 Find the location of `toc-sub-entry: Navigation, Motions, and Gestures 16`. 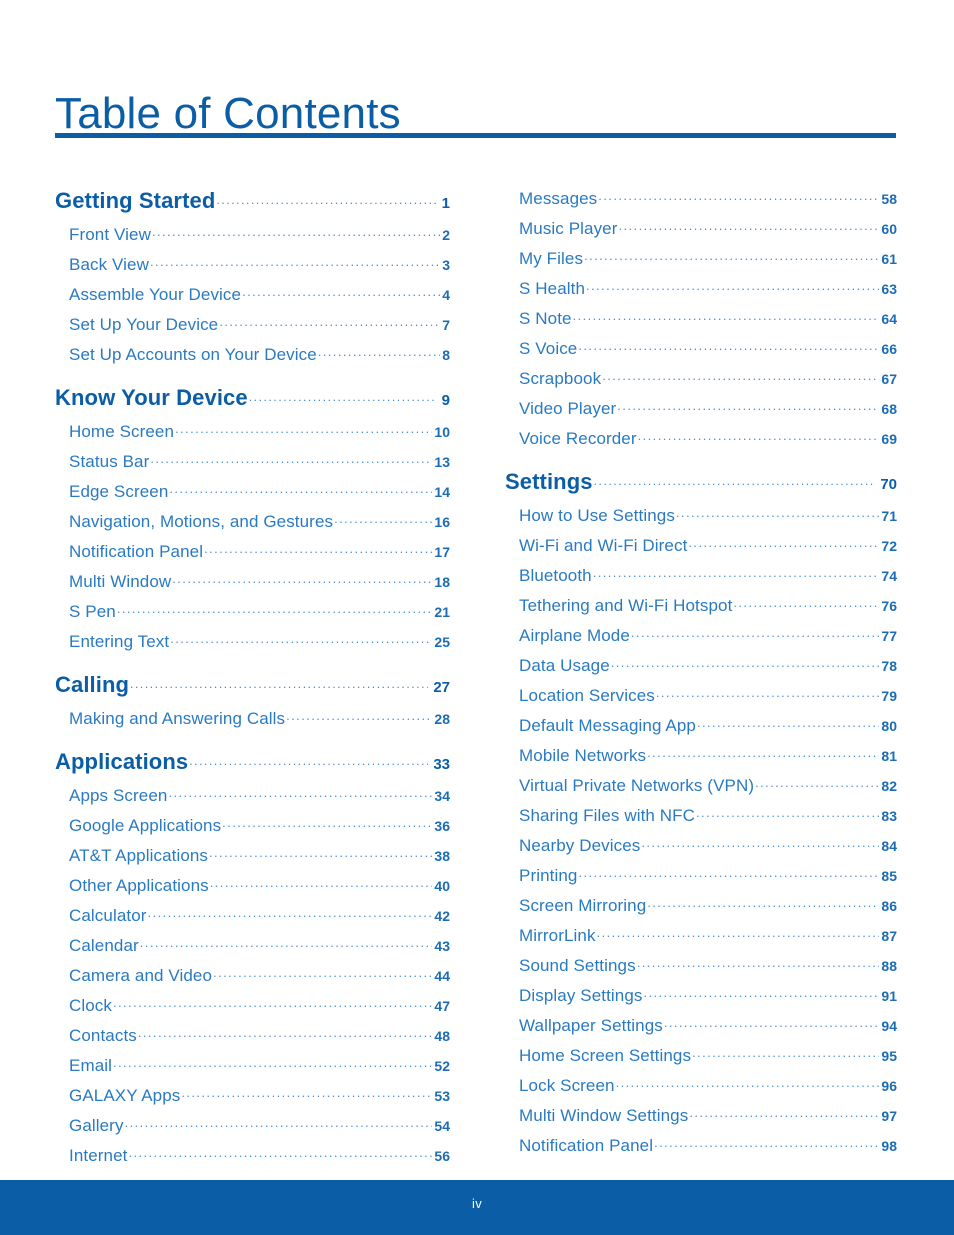

toc-sub-entry: Navigation, Motions, and Gestures 16 is located at coordinates (252, 526).